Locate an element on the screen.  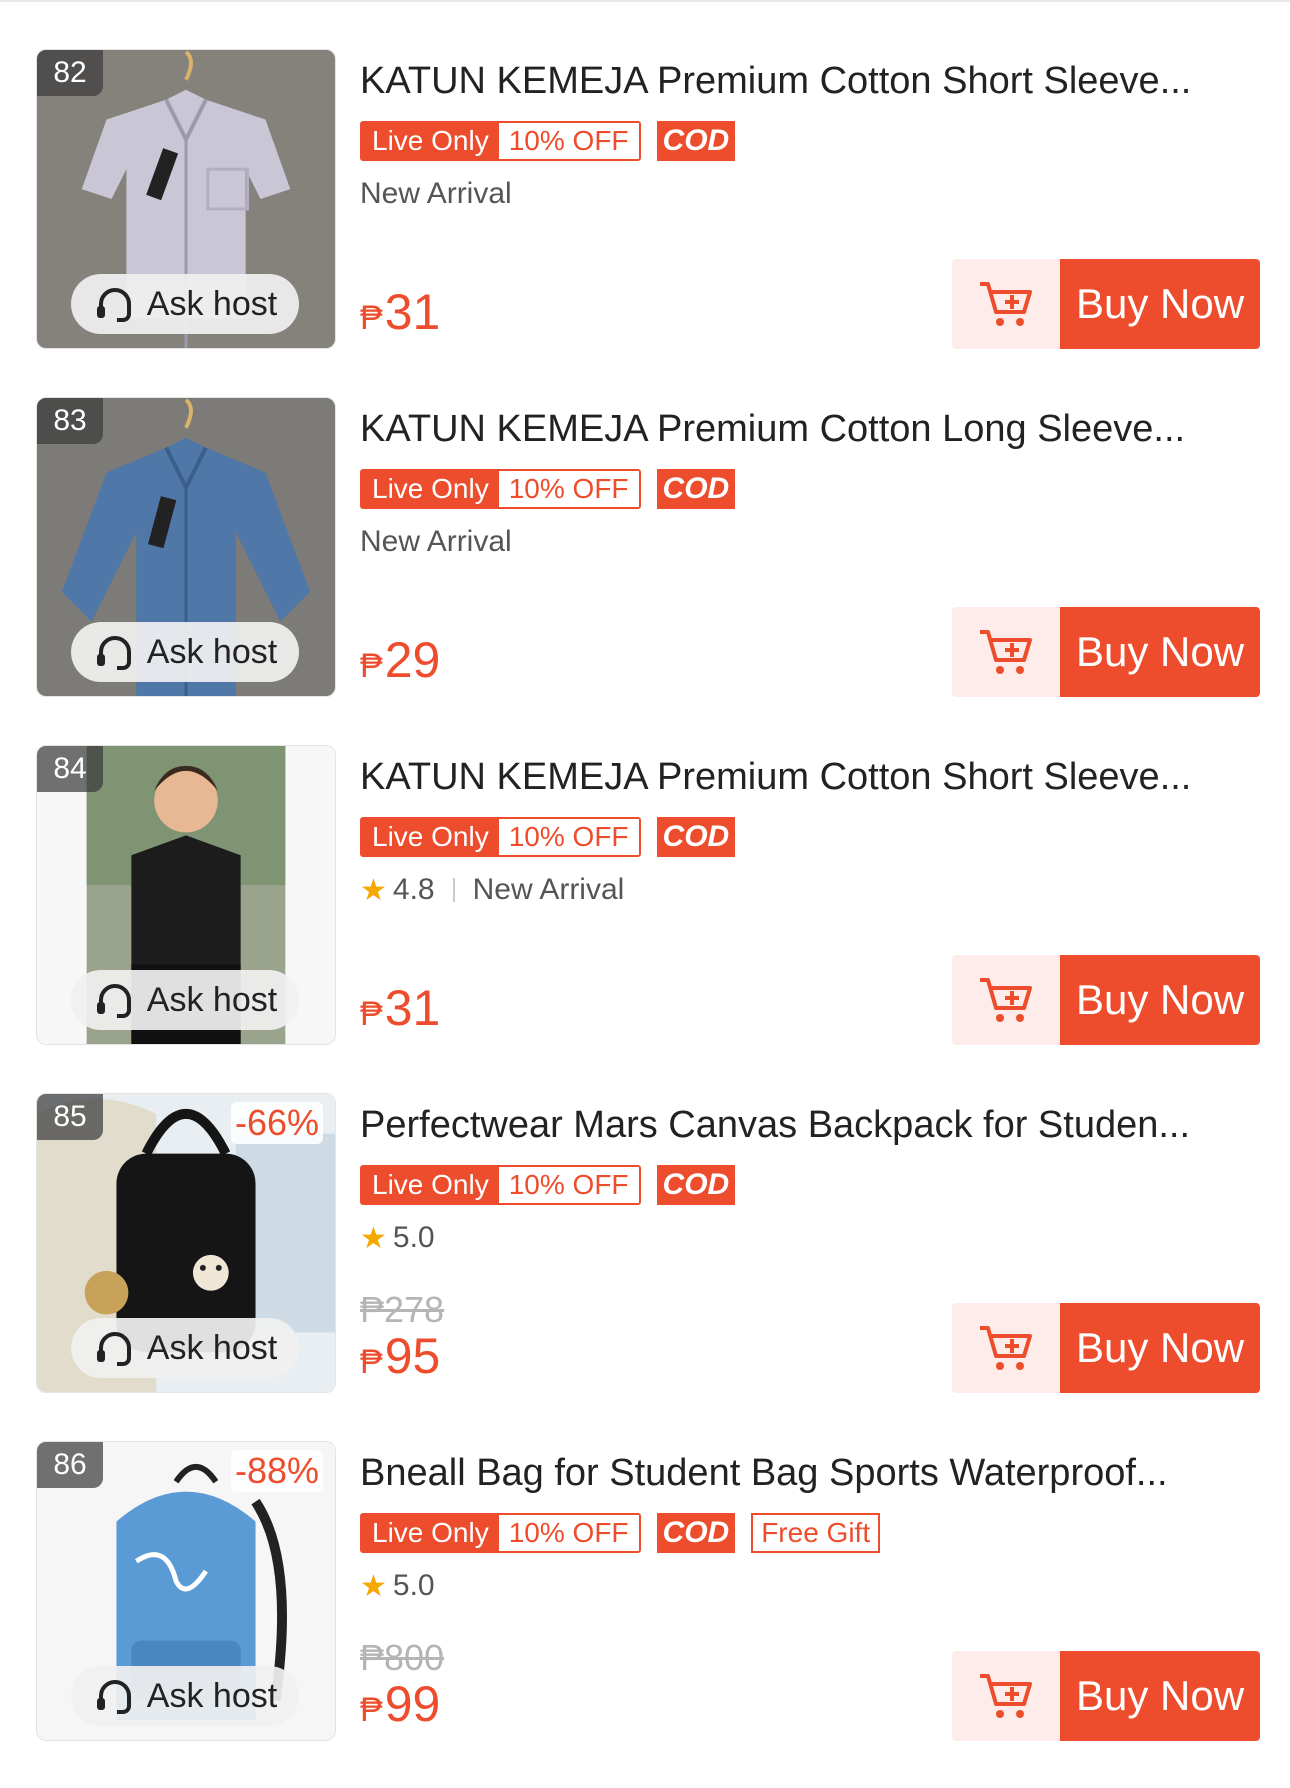
price: ₱29 is located at coordinates (400, 660).